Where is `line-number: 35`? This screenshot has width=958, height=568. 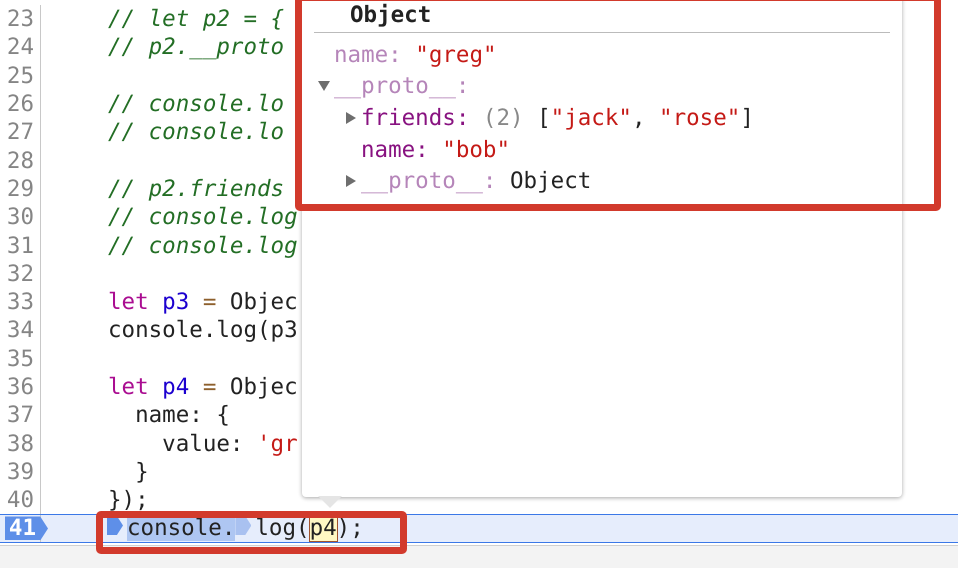
line-number: 35 is located at coordinates (23, 359).